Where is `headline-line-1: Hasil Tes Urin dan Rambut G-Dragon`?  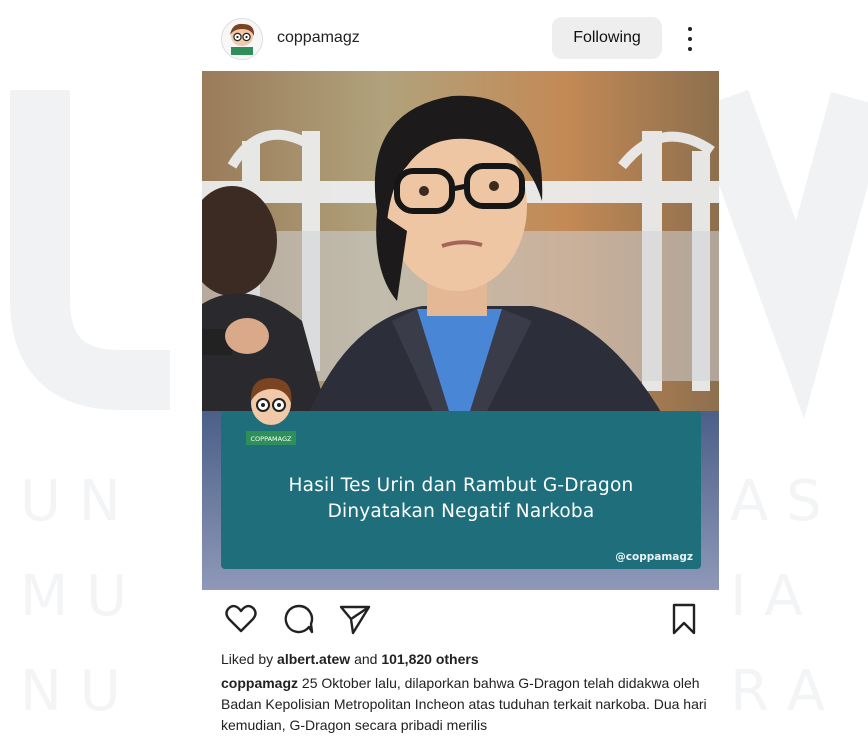
headline-line-1: Hasil Tes Urin dan Rambut G-Dragon is located at coordinates (461, 485).